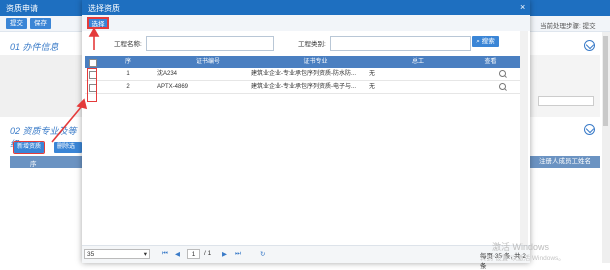 The image size is (610, 270). I want to click on arrow-to-select-button, so click(94, 38).